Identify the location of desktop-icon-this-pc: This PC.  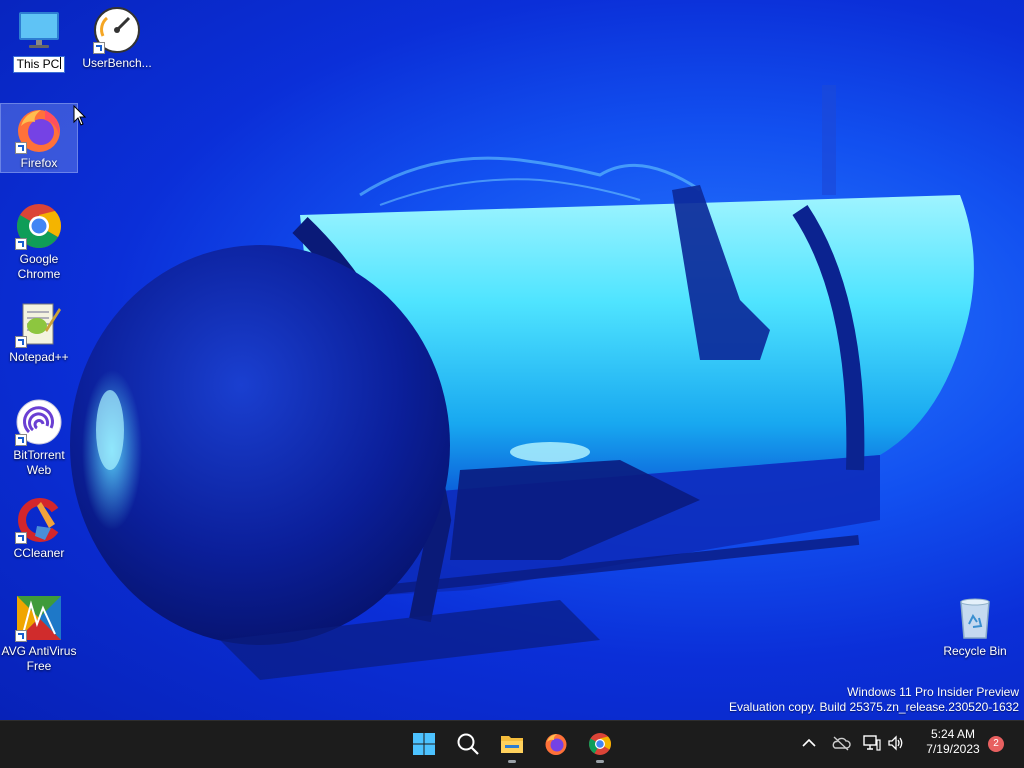
(39, 39).